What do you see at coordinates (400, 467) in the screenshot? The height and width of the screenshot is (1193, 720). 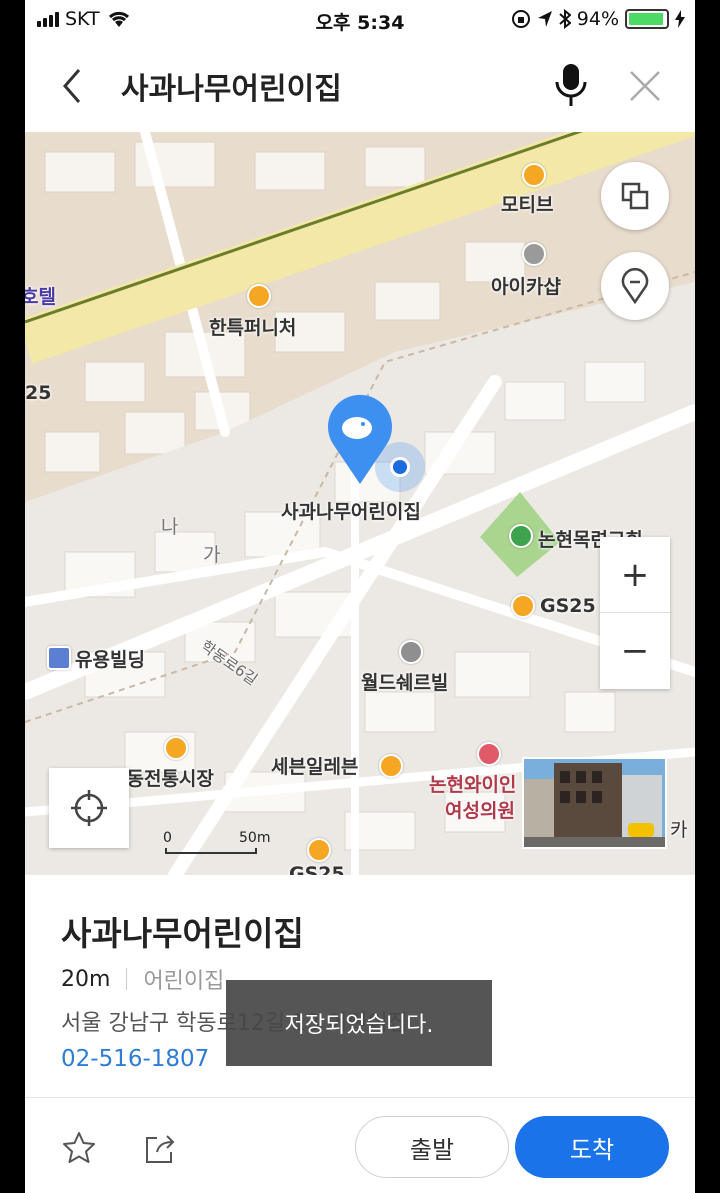 I see `current-location-dot-icon` at bounding box center [400, 467].